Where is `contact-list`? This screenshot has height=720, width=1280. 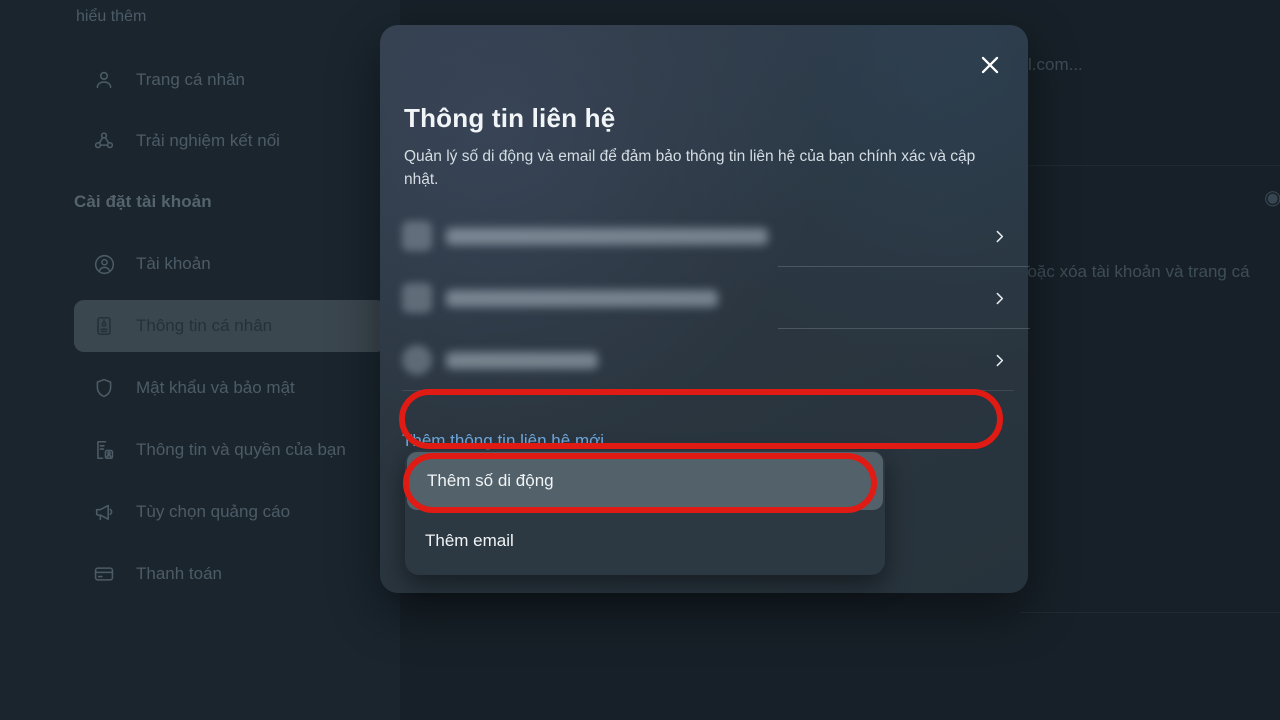 contact-list is located at coordinates (712, 298).